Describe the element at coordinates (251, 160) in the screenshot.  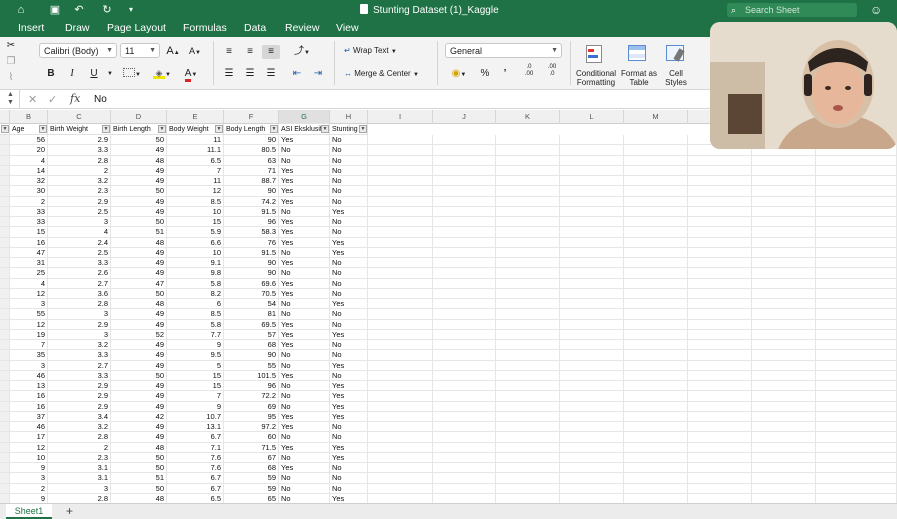
I see `table-cell: 63` at that location.